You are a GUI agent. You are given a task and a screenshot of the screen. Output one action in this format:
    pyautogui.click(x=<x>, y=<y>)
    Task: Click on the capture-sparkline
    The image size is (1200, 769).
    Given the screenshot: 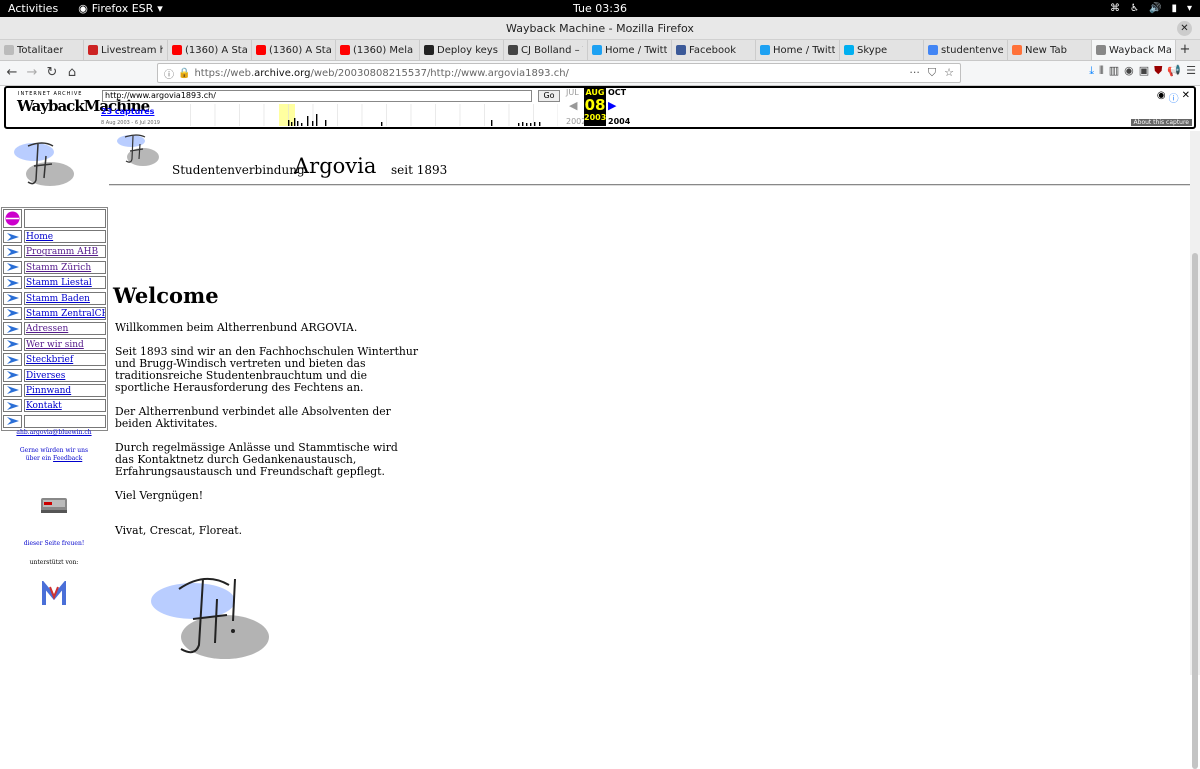 What is the action you would take?
    pyautogui.click(x=362, y=115)
    